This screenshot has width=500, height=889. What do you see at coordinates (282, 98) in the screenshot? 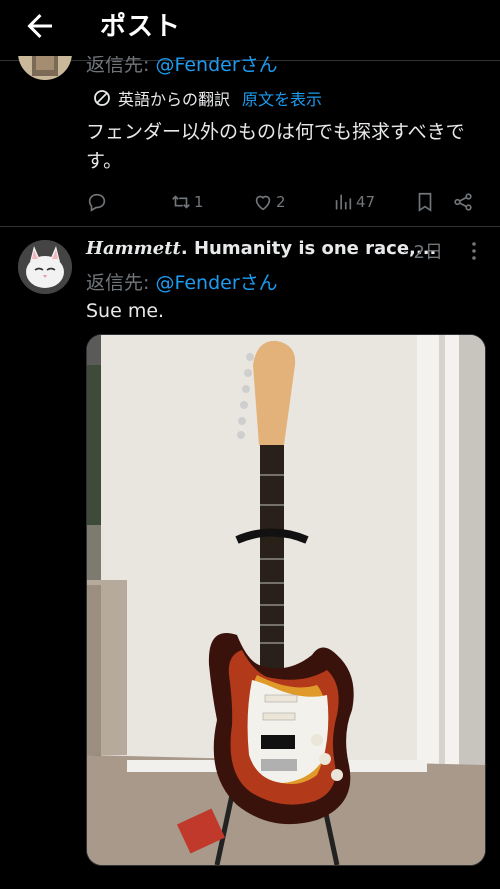
I see `show-original-link: 原文を表示` at bounding box center [282, 98].